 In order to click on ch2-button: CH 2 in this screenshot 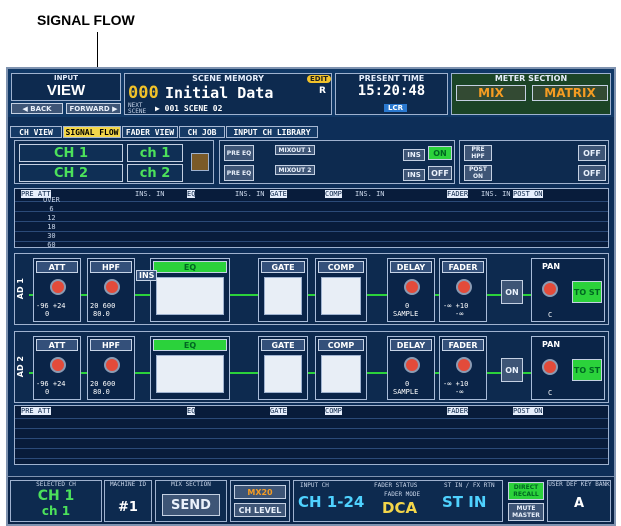, I will do `click(71, 173)`.